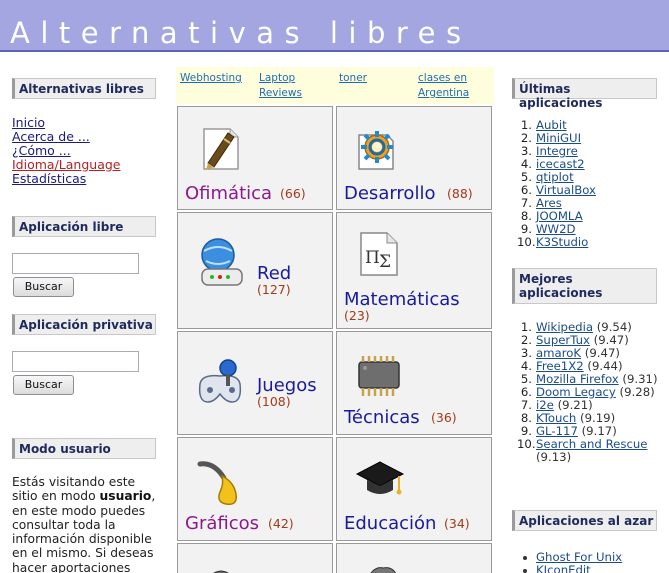  What do you see at coordinates (545, 405) in the screenshot?
I see `app-link: i2e` at bounding box center [545, 405].